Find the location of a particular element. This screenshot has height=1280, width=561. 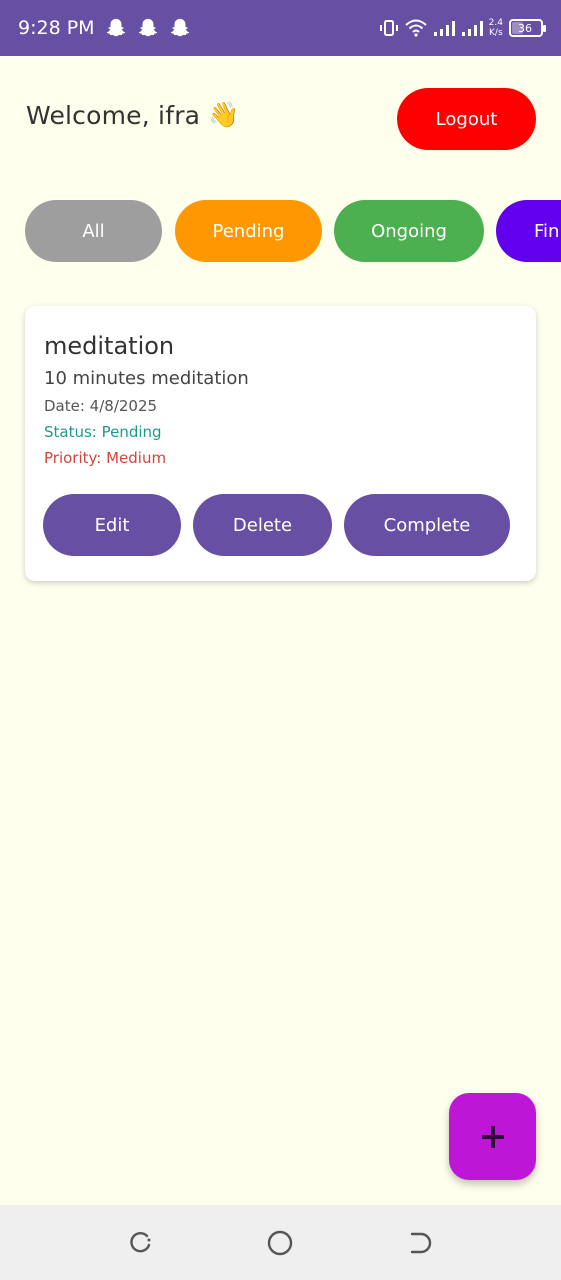

battery-icon: 36 is located at coordinates (527, 28).